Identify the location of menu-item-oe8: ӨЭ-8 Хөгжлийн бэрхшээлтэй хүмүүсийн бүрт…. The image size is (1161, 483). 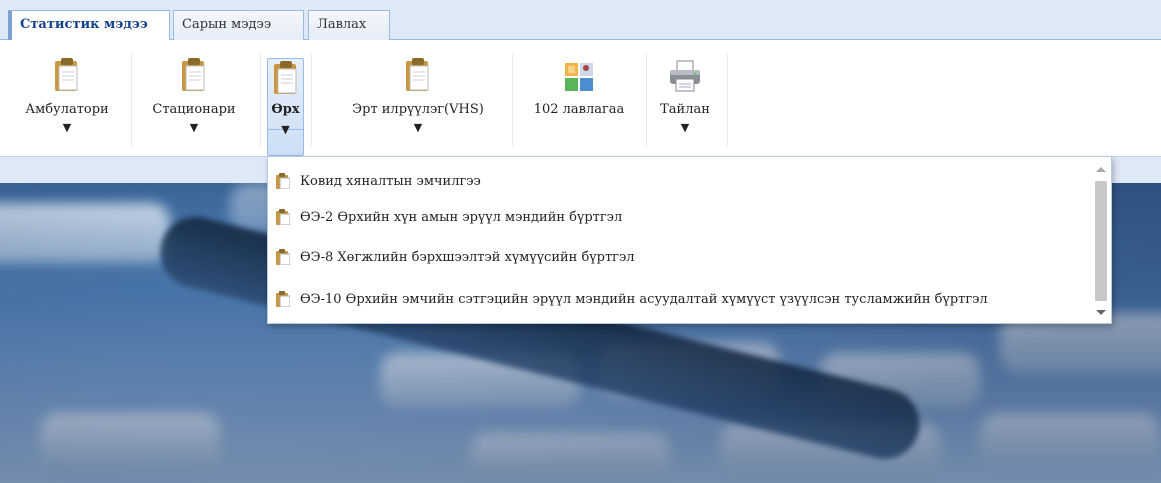
(678, 257).